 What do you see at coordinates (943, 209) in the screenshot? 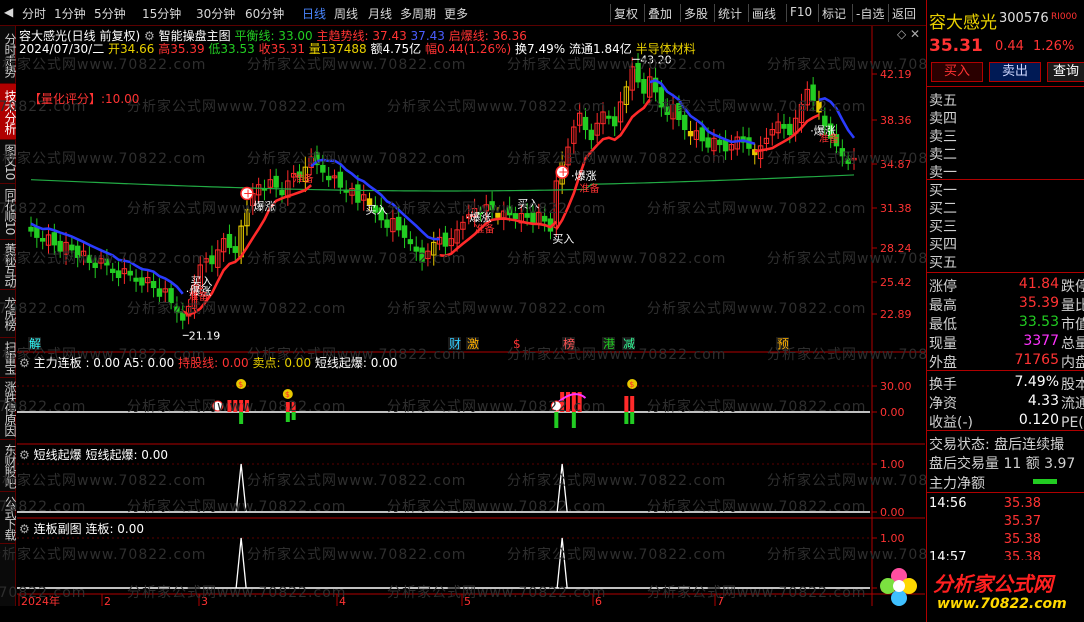
I see `order-book-row: 买二` at bounding box center [943, 209].